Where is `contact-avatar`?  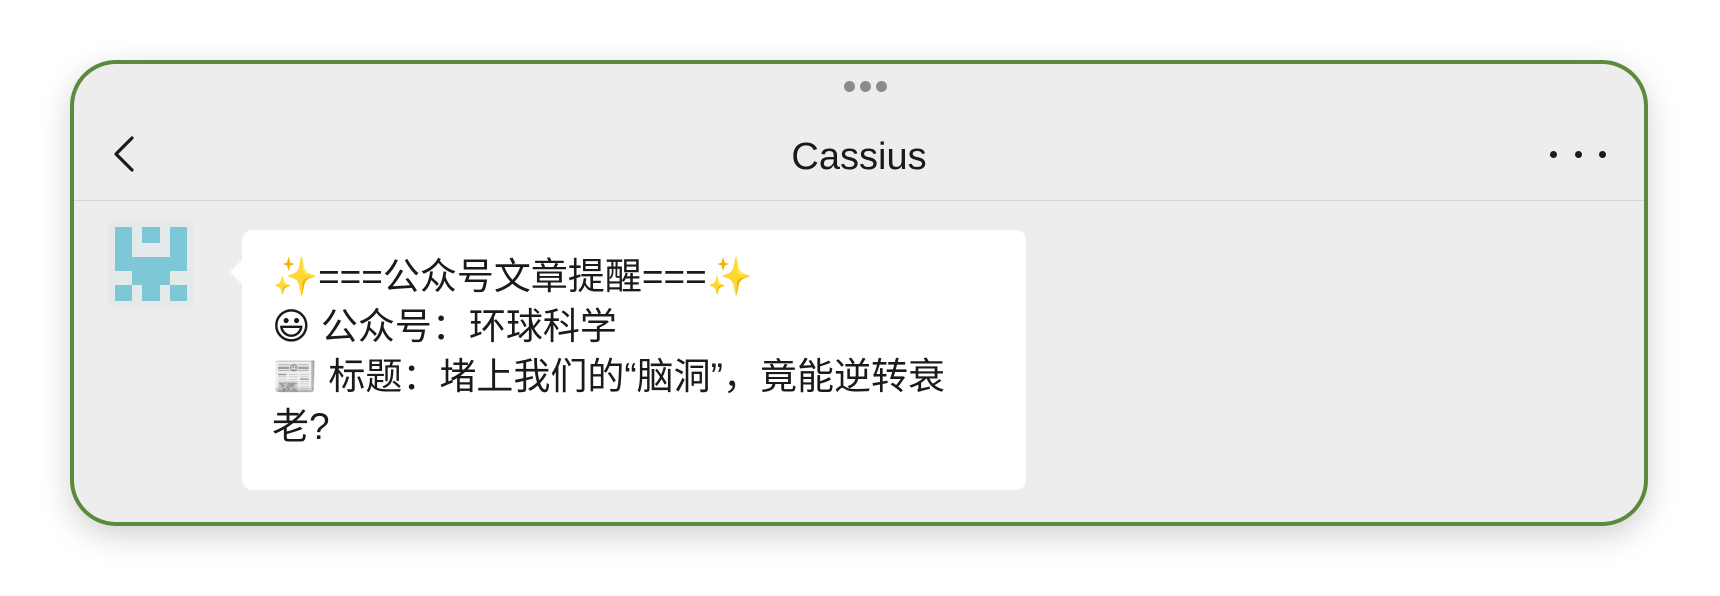 contact-avatar is located at coordinates (151, 264).